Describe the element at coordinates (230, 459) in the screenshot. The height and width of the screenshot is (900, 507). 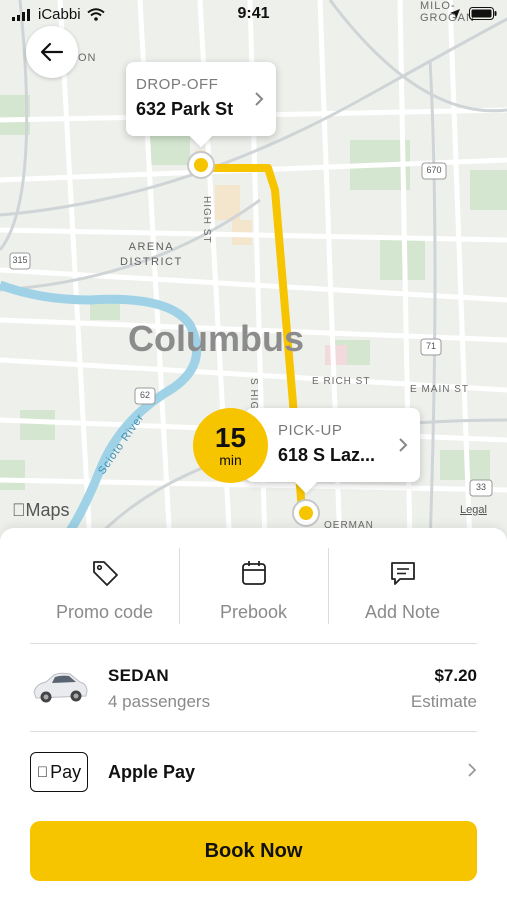
I see `eta-unit: min` at that location.